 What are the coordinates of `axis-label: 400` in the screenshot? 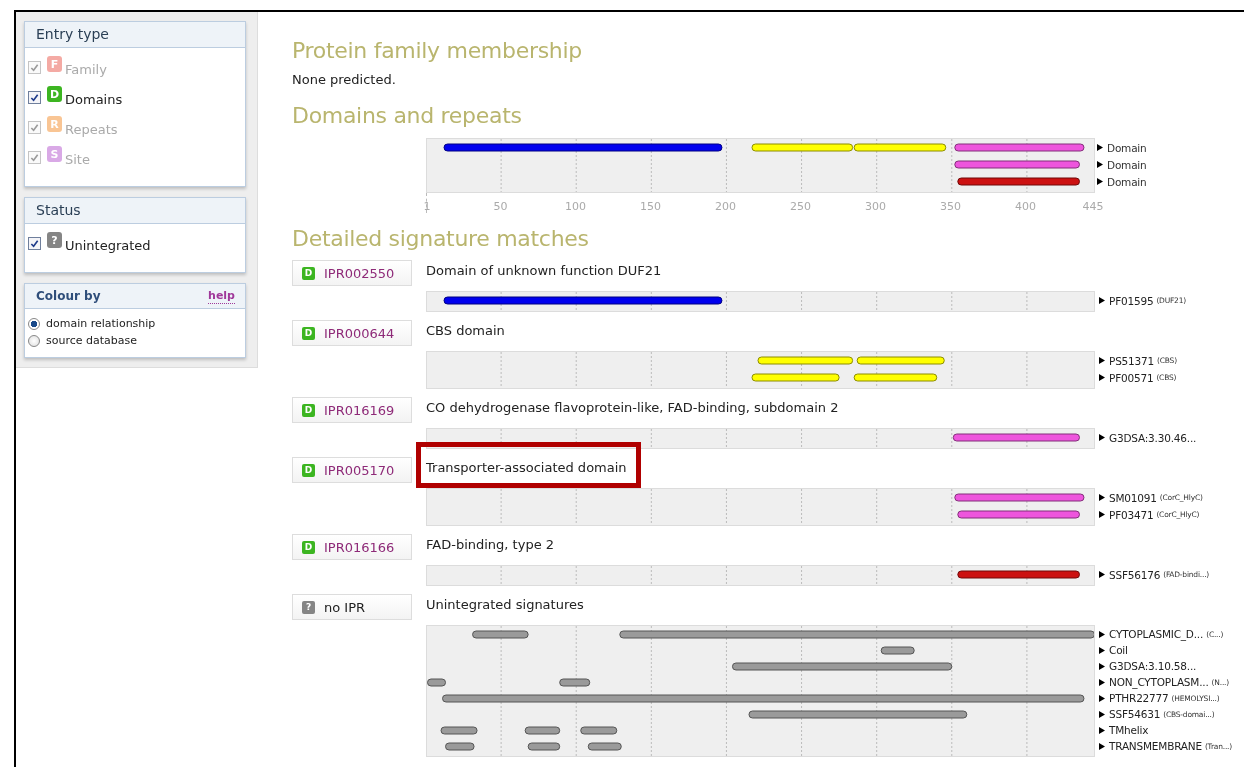 It's located at (1025, 206).